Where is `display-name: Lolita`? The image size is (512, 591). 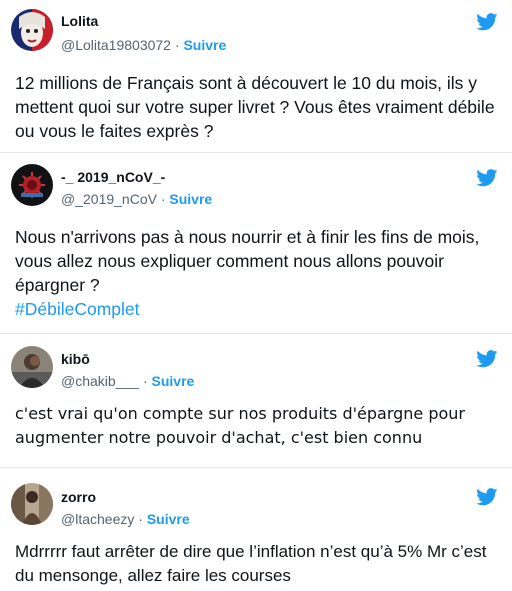
display-name: Lolita is located at coordinates (79, 21).